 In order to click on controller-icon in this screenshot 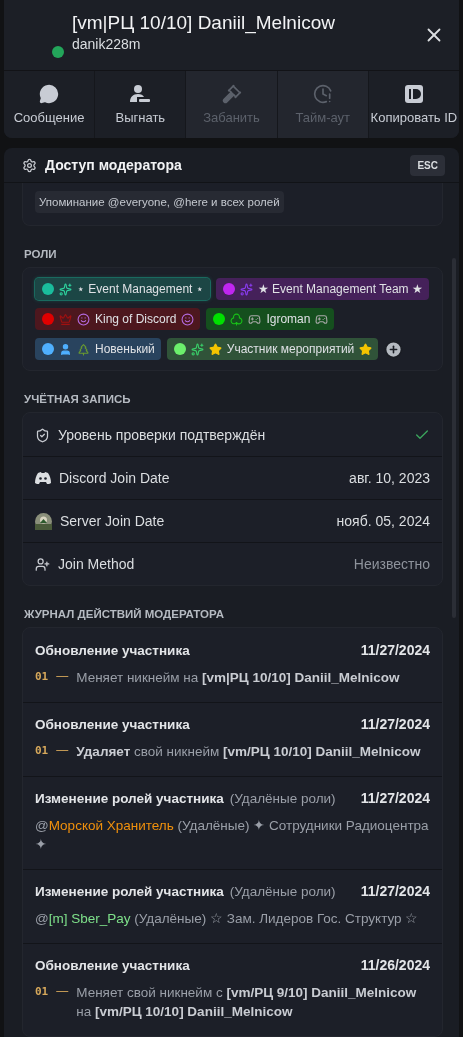, I will do `click(43, 478)`.